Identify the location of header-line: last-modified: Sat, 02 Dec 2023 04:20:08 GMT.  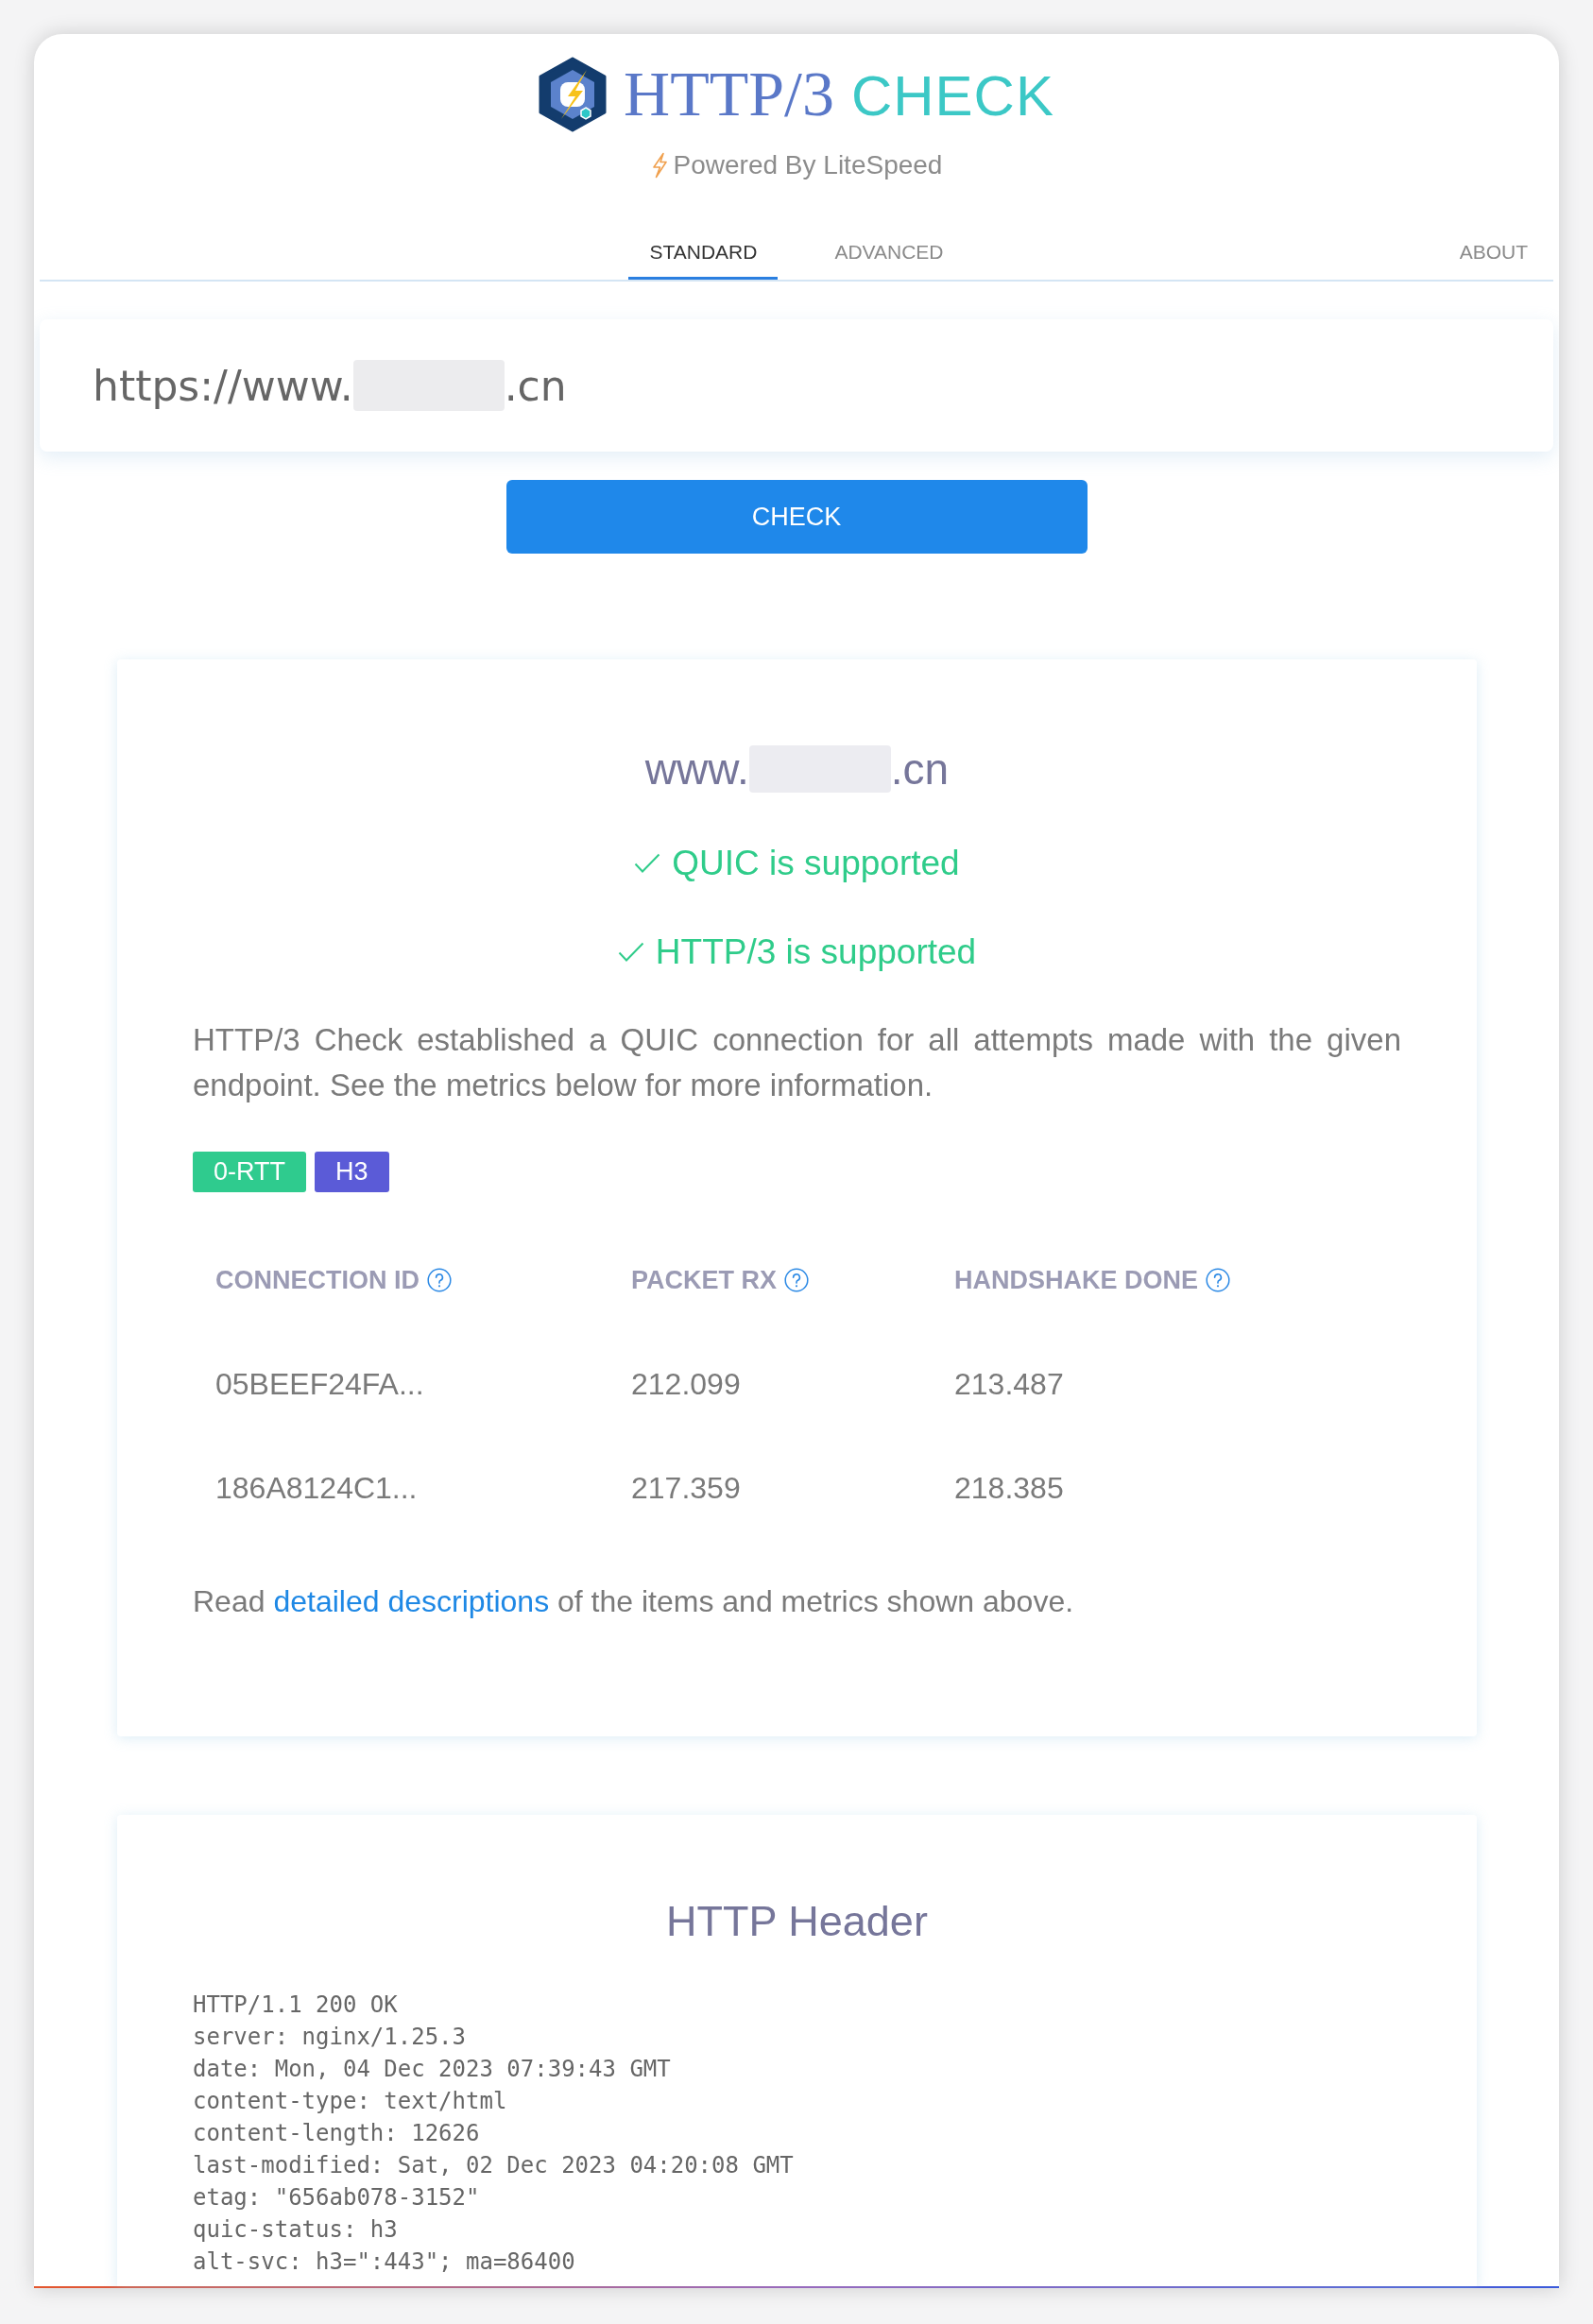
(494, 2165).